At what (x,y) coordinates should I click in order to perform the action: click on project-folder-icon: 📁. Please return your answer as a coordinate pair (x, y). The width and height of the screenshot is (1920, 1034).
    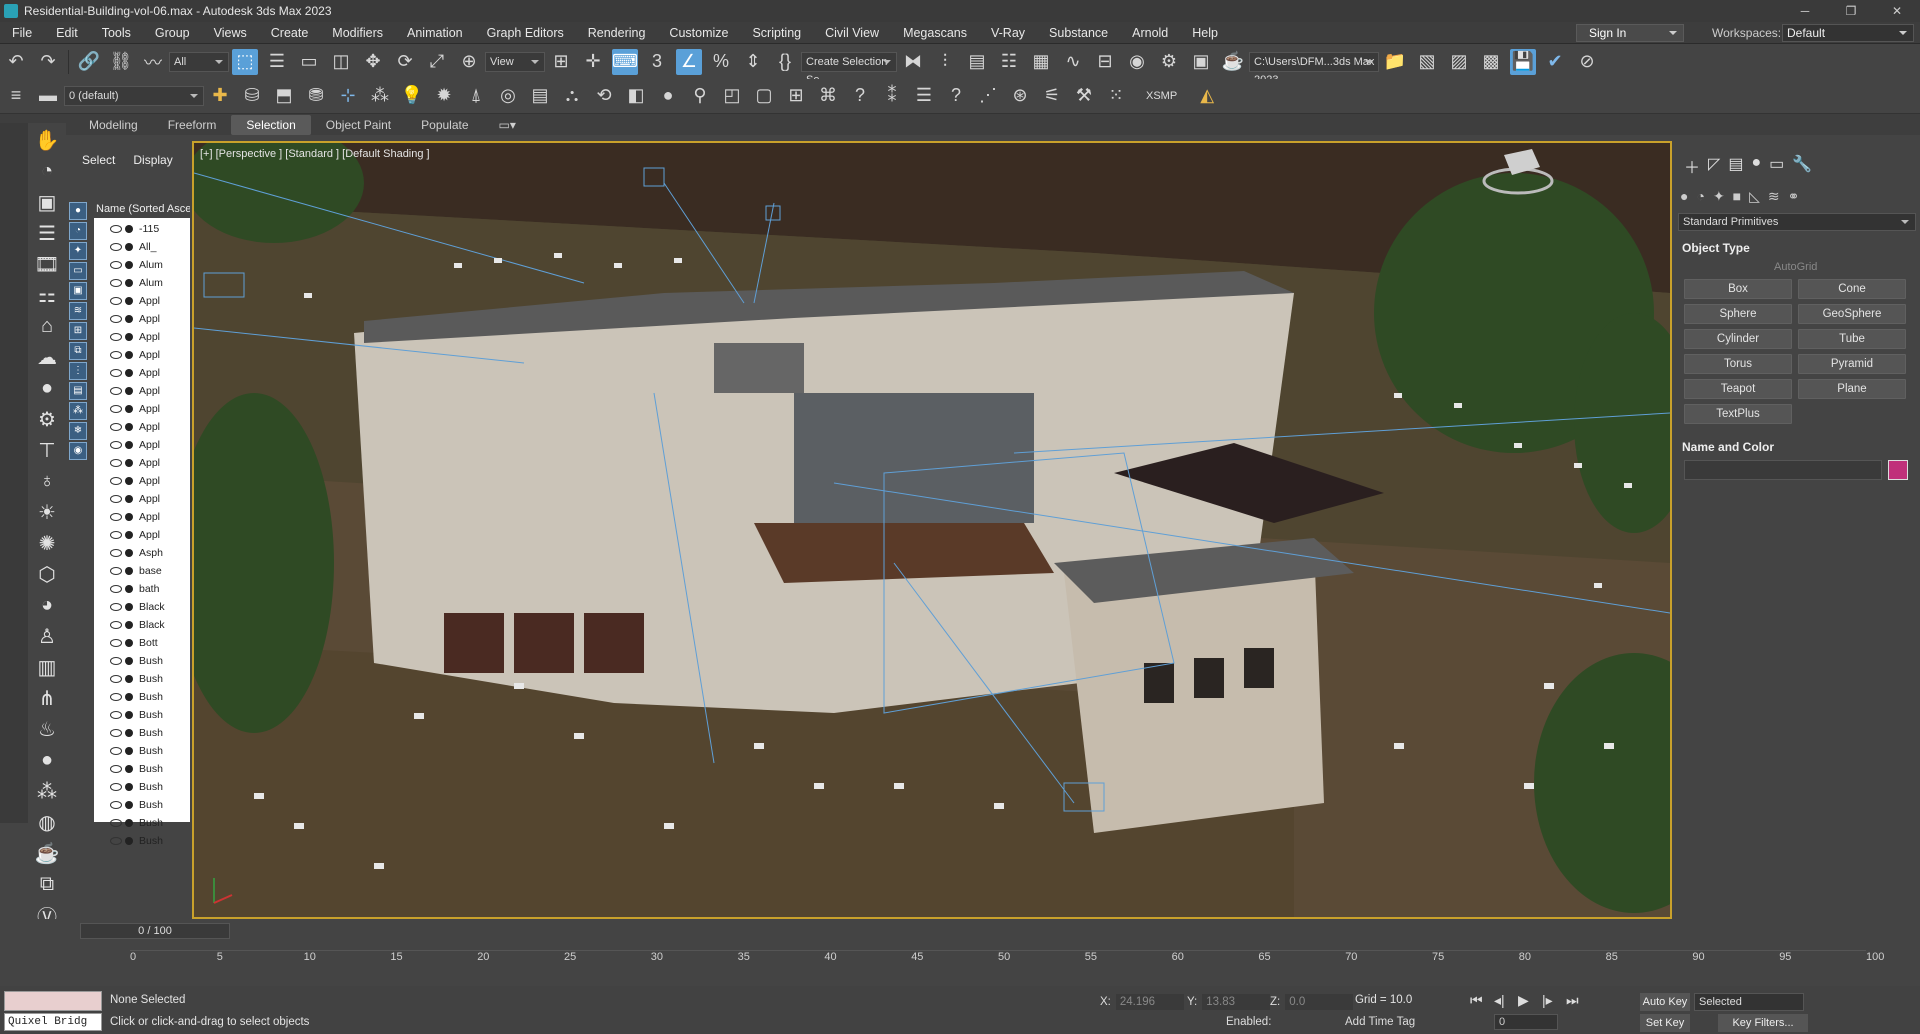
    Looking at the image, I should click on (1395, 62).